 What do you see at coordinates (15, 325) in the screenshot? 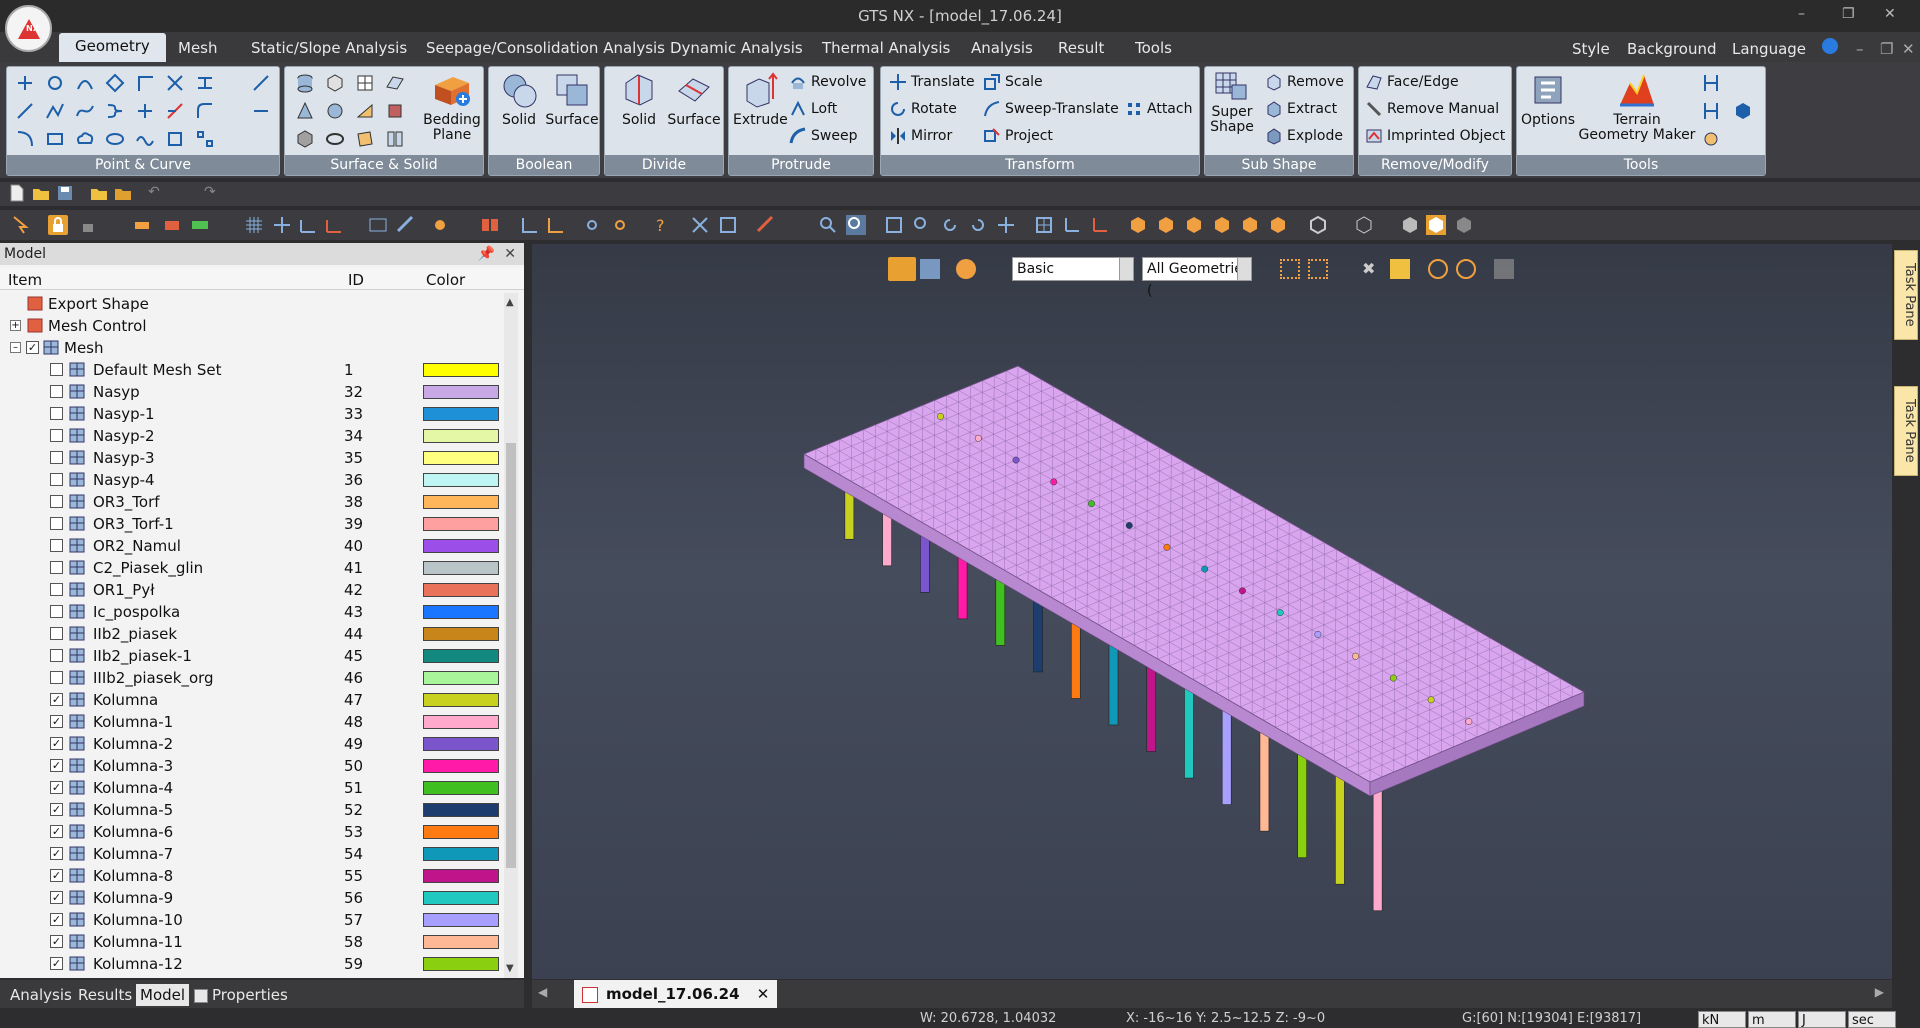
I see `expander-icon: +` at bounding box center [15, 325].